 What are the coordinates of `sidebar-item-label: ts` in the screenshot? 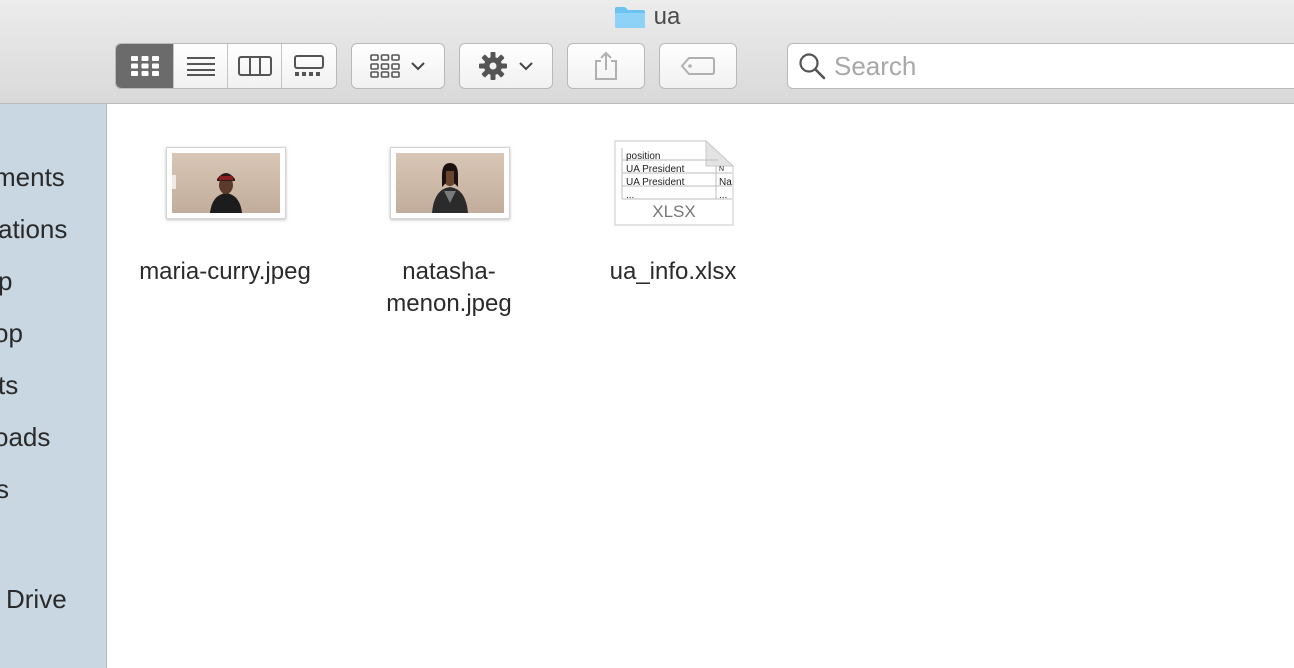 It's located at (9, 385).